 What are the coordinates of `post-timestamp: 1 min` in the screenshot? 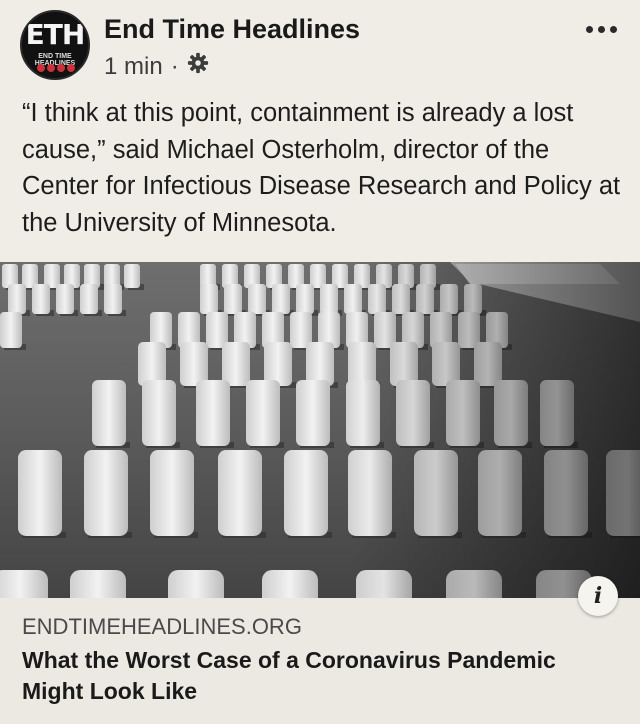 It's located at (133, 67).